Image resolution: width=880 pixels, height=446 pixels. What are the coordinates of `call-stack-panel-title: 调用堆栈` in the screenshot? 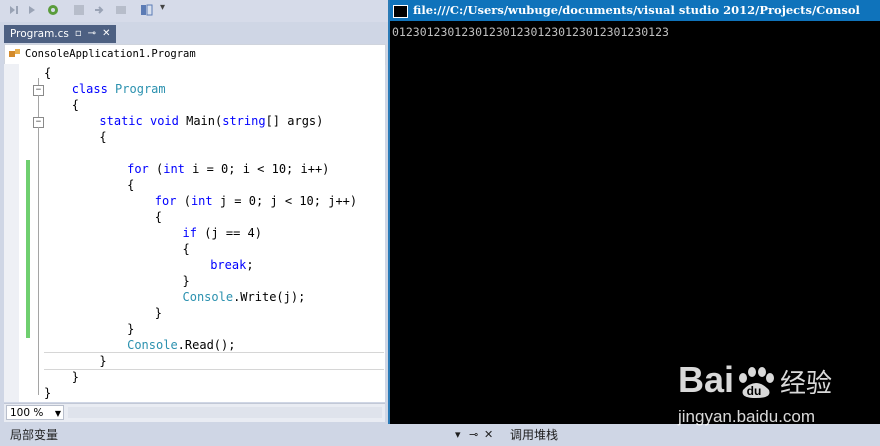 It's located at (534, 435).